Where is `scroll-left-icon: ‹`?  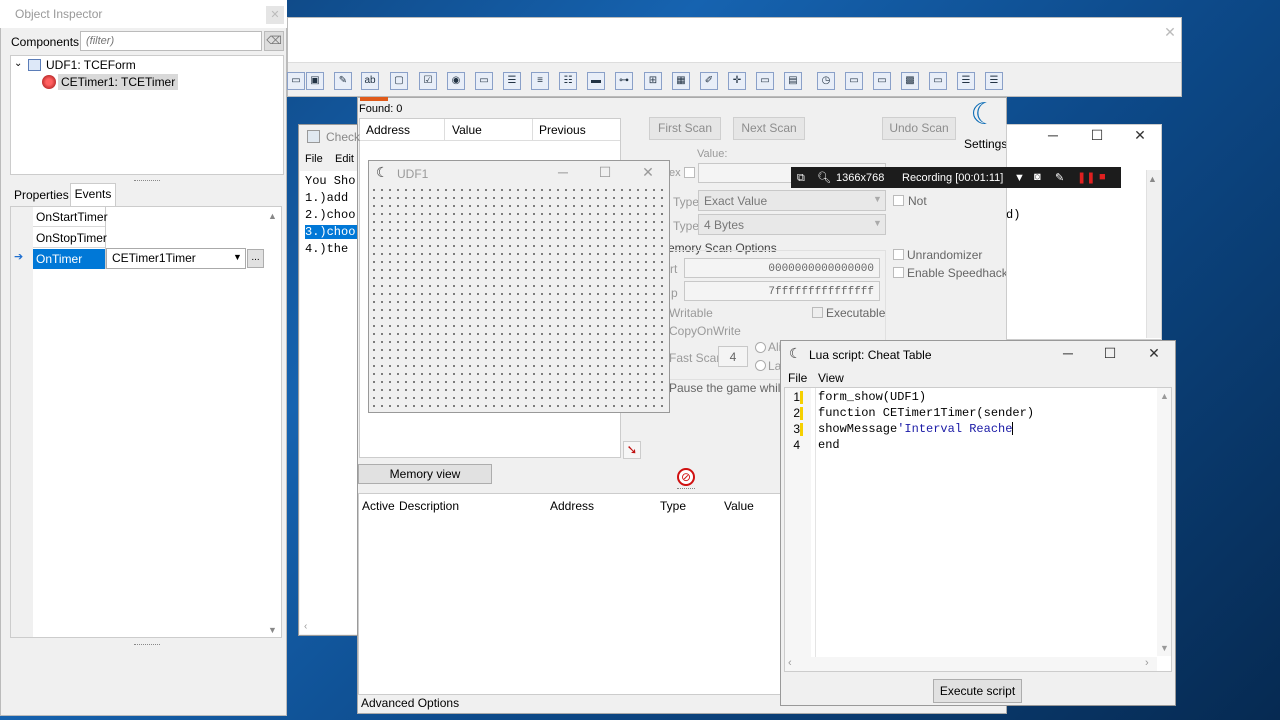
scroll-left-icon: ‹ is located at coordinates (790, 663).